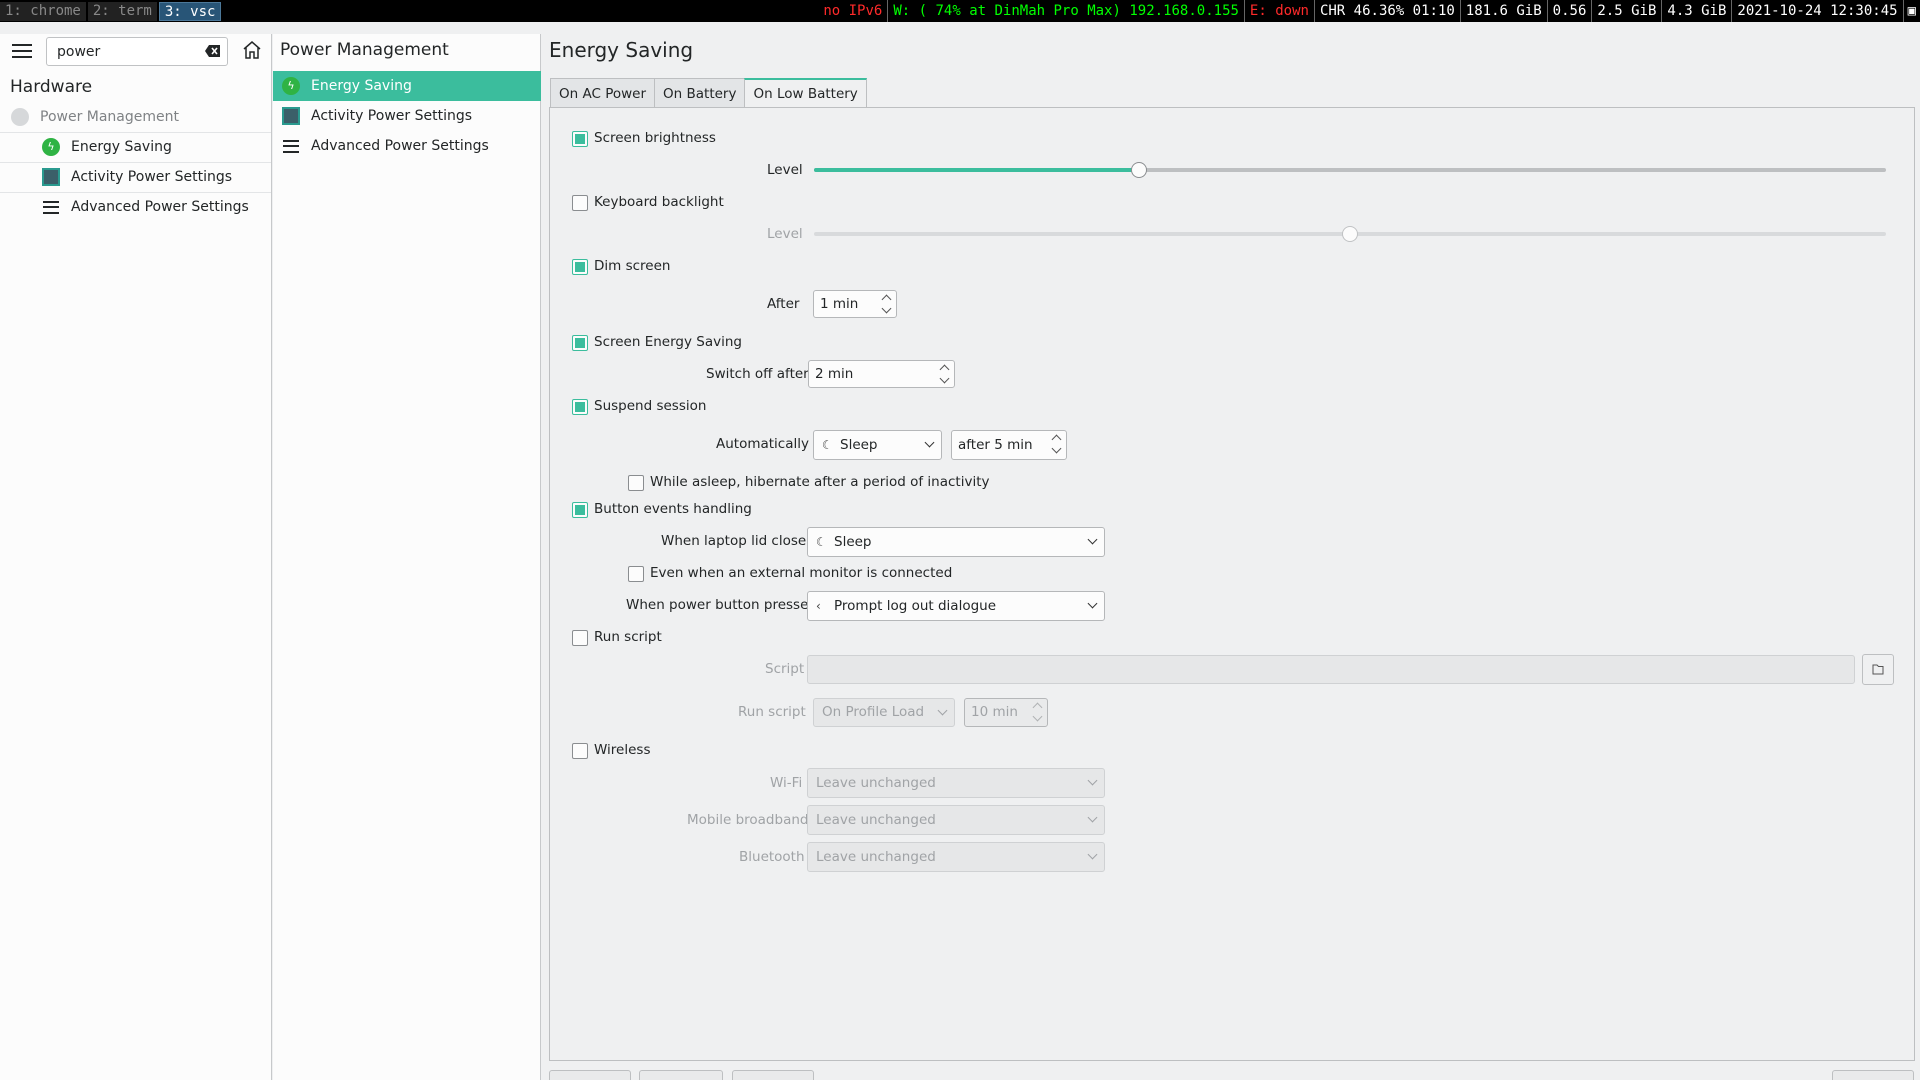 The height and width of the screenshot is (1080, 1920). Describe the element at coordinates (1912, 11) in the screenshot. I see `tray-icon: ▣` at that location.